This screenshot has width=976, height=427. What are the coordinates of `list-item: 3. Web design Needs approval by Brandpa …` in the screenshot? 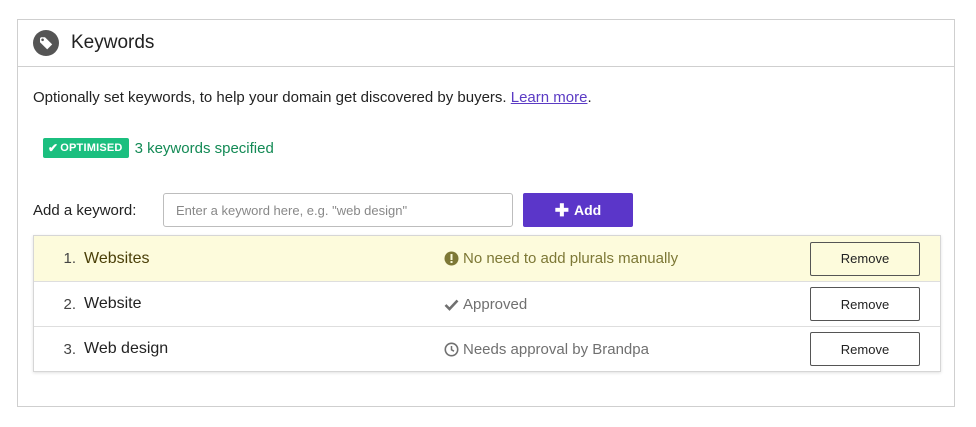 It's located at (487, 348).